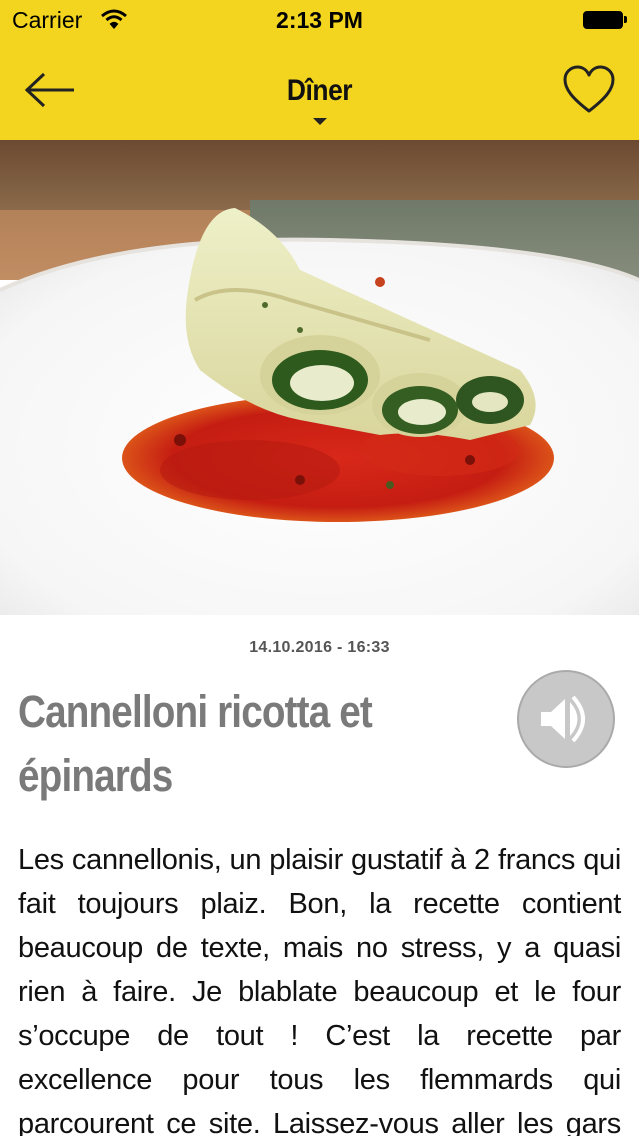  Describe the element at coordinates (320, 121) in the screenshot. I see `caret-down-icon` at that location.